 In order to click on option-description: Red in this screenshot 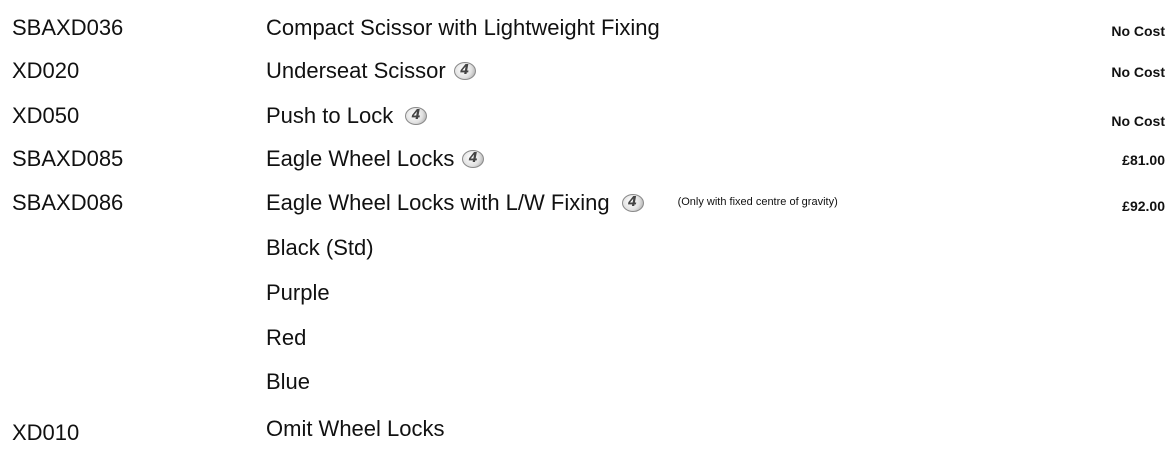, I will do `click(286, 337)`.